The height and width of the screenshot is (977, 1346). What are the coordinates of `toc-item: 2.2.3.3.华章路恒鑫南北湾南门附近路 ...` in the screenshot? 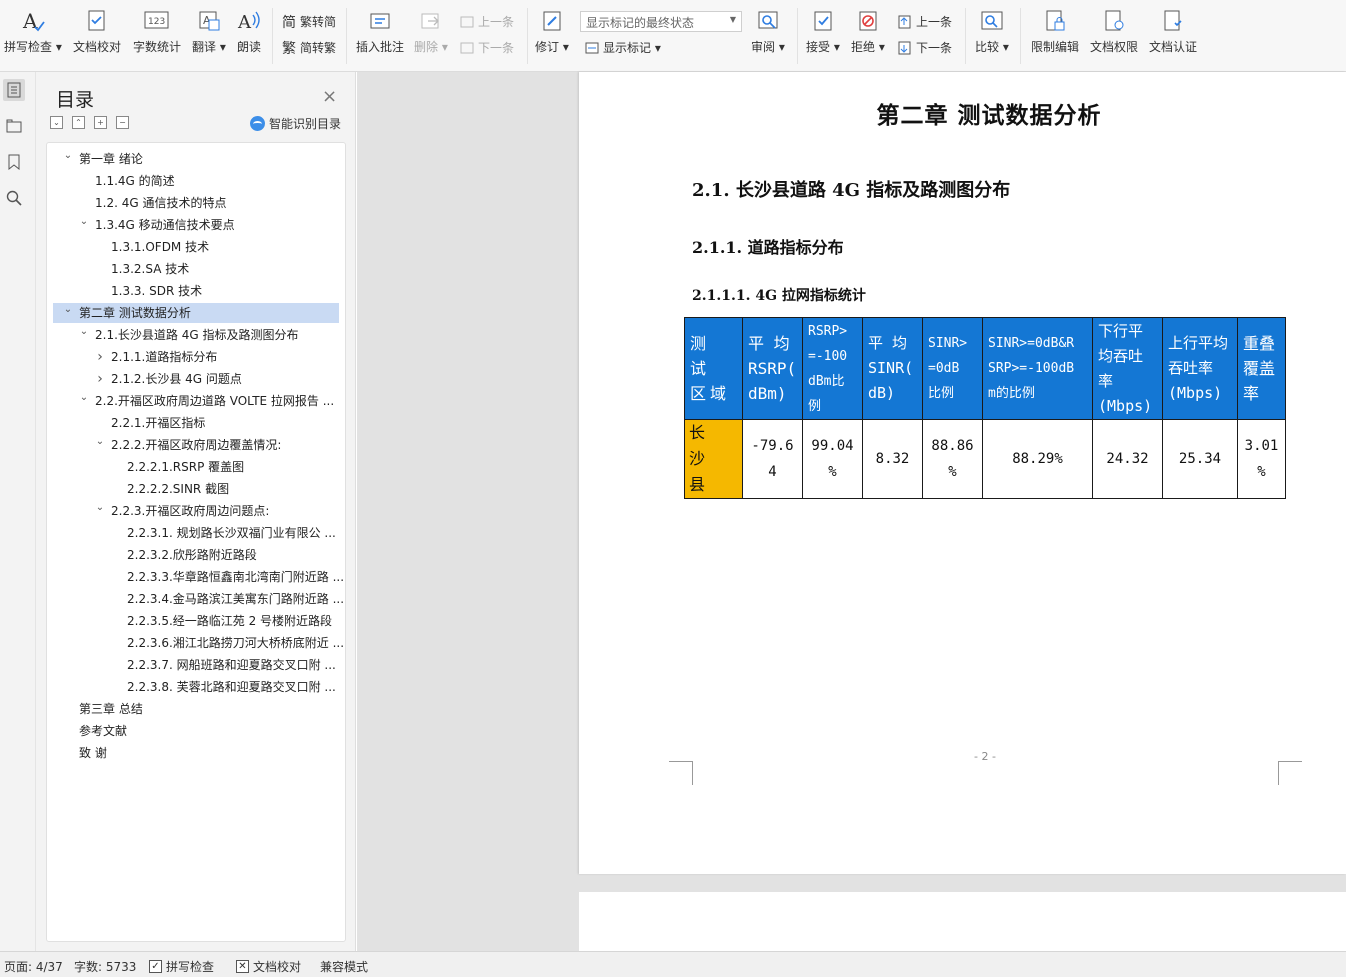 It's located at (227, 577).